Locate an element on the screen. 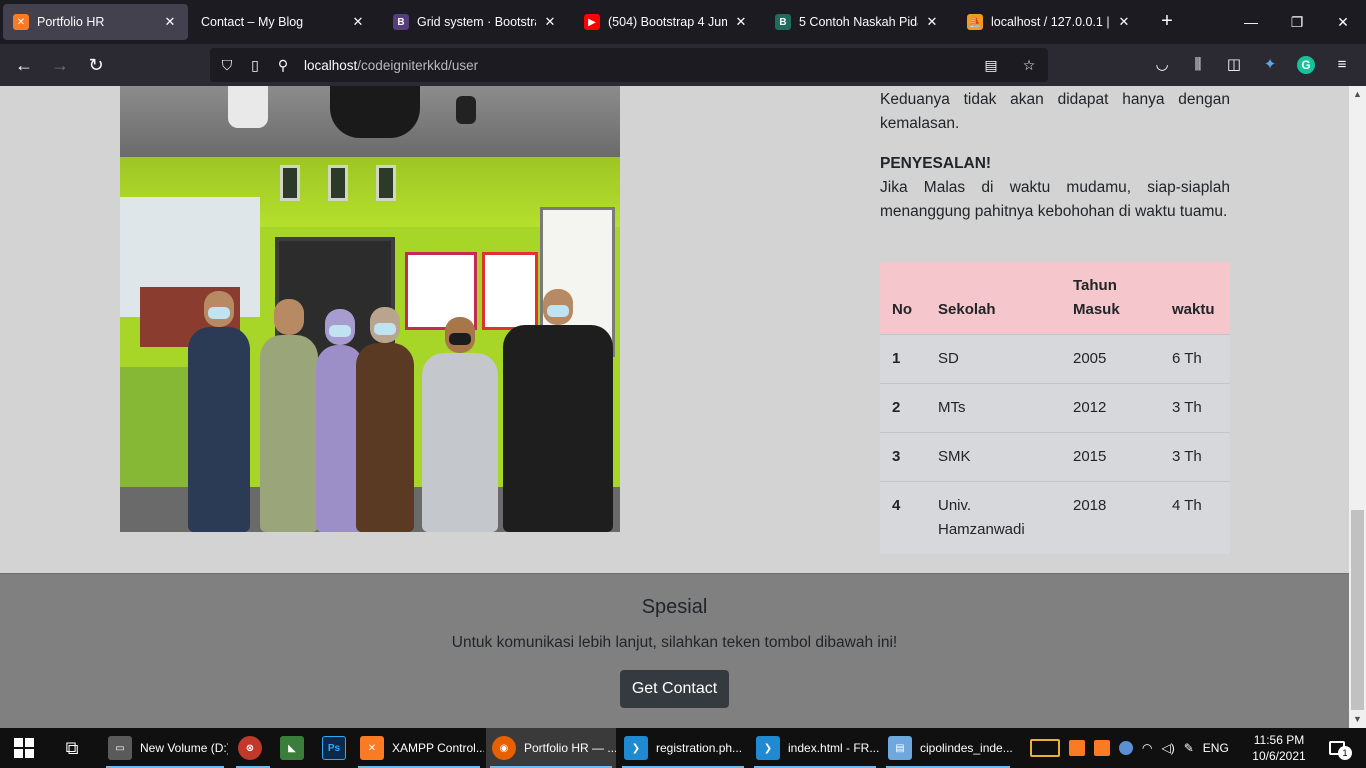  table-row: 1 SD 2005 6 Th is located at coordinates (1055, 359).